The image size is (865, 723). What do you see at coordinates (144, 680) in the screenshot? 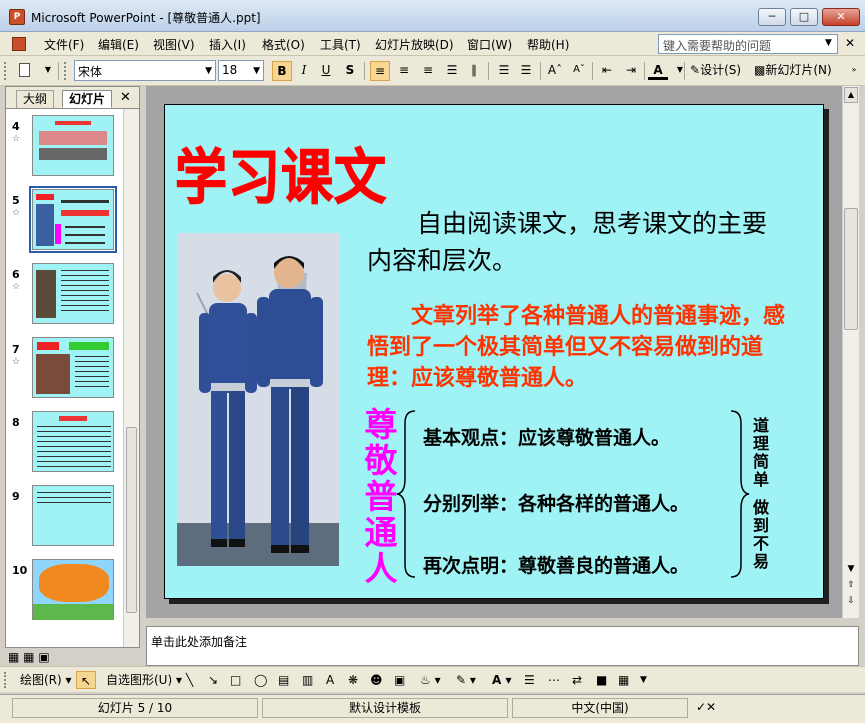
I see `autoshapes-button: 自选图形(U) ▾` at bounding box center [144, 680].